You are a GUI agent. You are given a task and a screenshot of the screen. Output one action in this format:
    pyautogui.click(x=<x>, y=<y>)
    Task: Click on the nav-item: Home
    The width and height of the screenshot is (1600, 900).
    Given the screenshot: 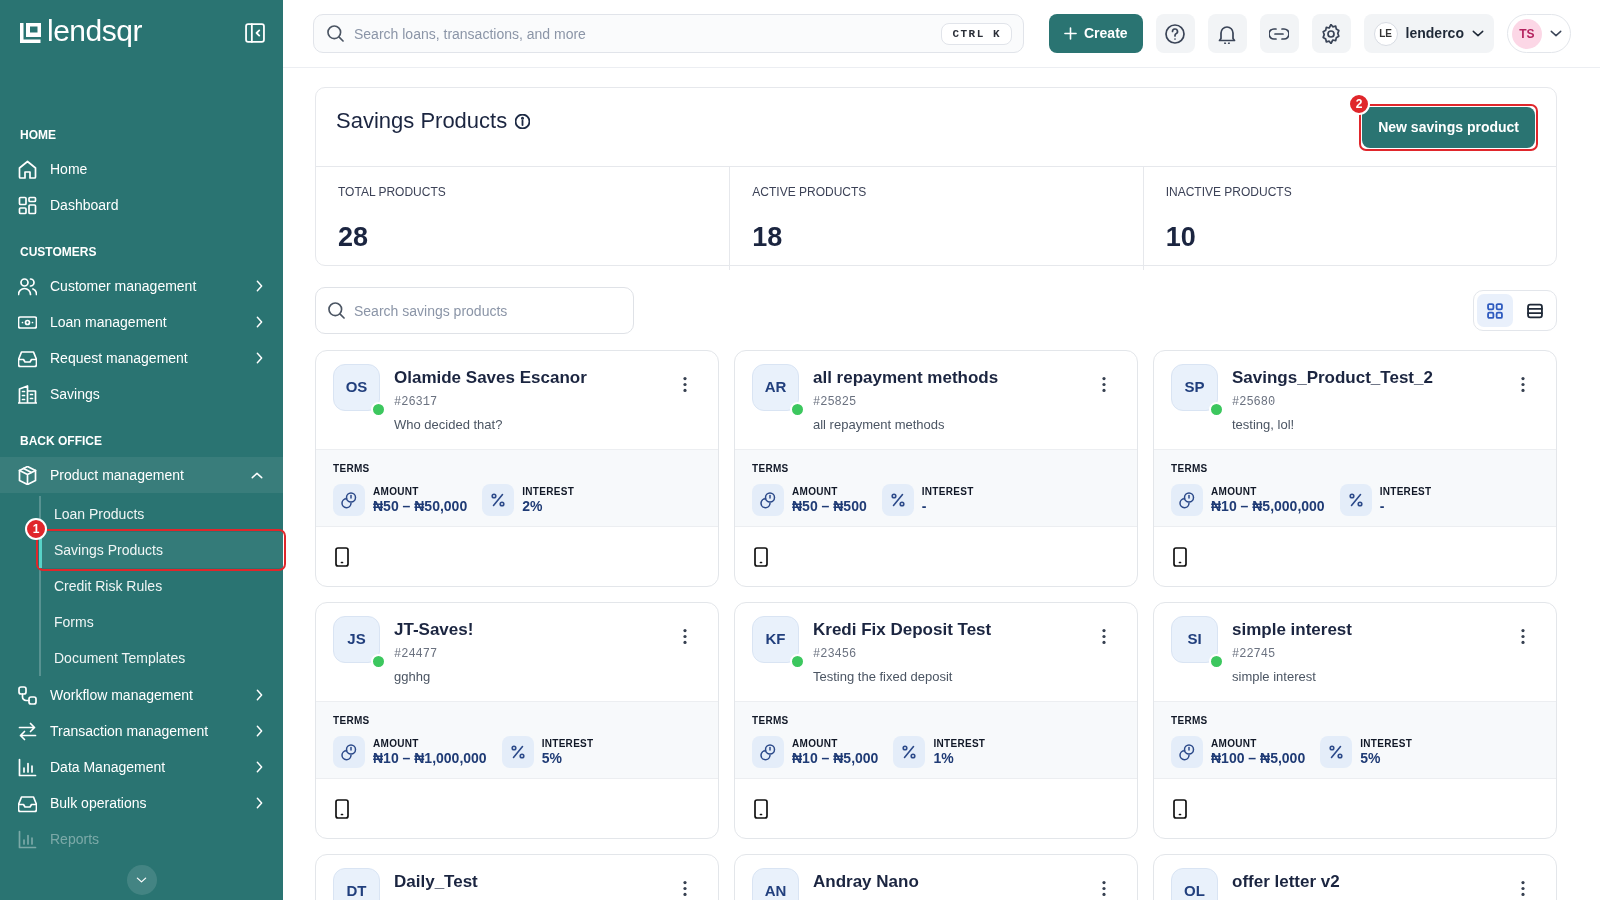 What is the action you would take?
    pyautogui.click(x=141, y=169)
    